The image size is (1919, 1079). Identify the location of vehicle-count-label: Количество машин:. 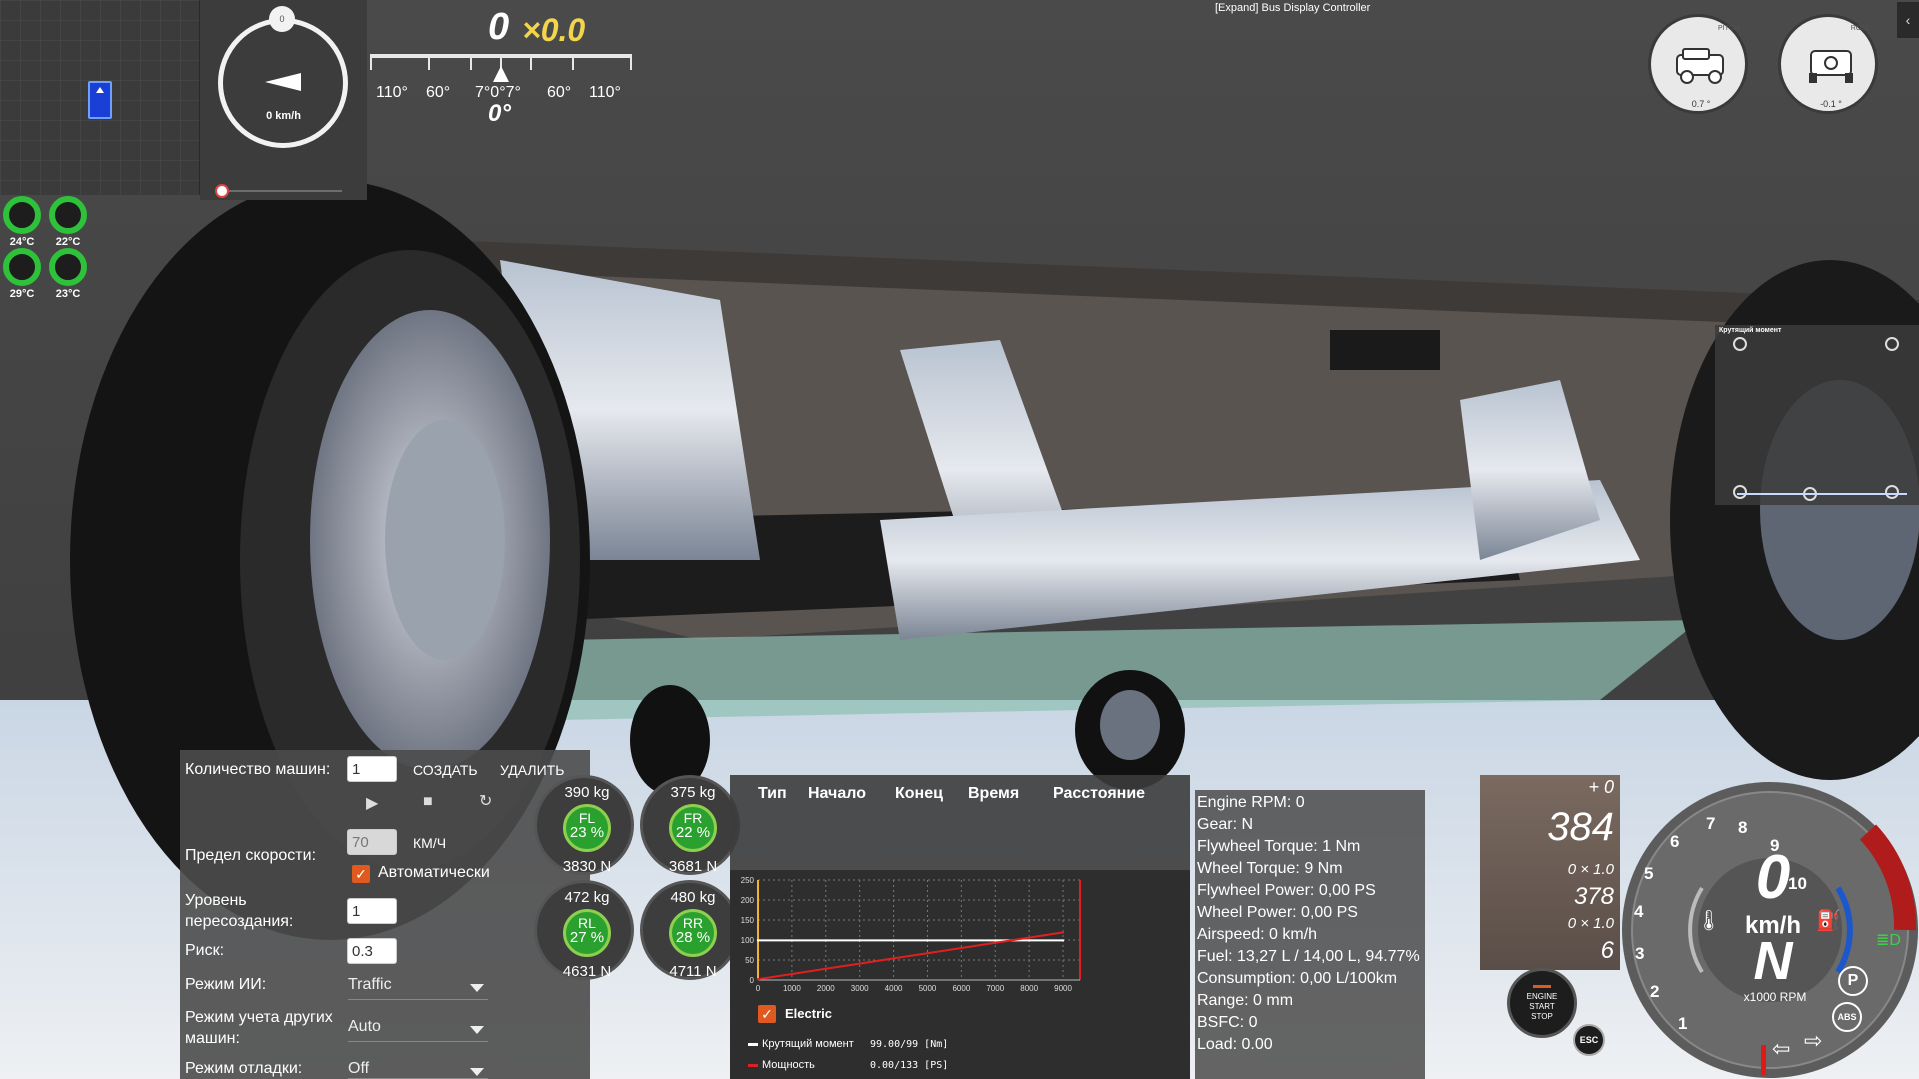
(258, 769).